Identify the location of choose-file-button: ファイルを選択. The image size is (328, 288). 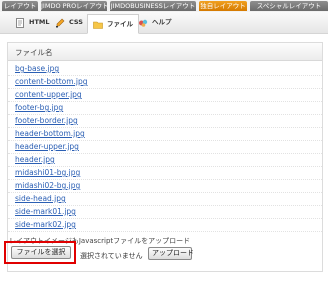
(41, 252).